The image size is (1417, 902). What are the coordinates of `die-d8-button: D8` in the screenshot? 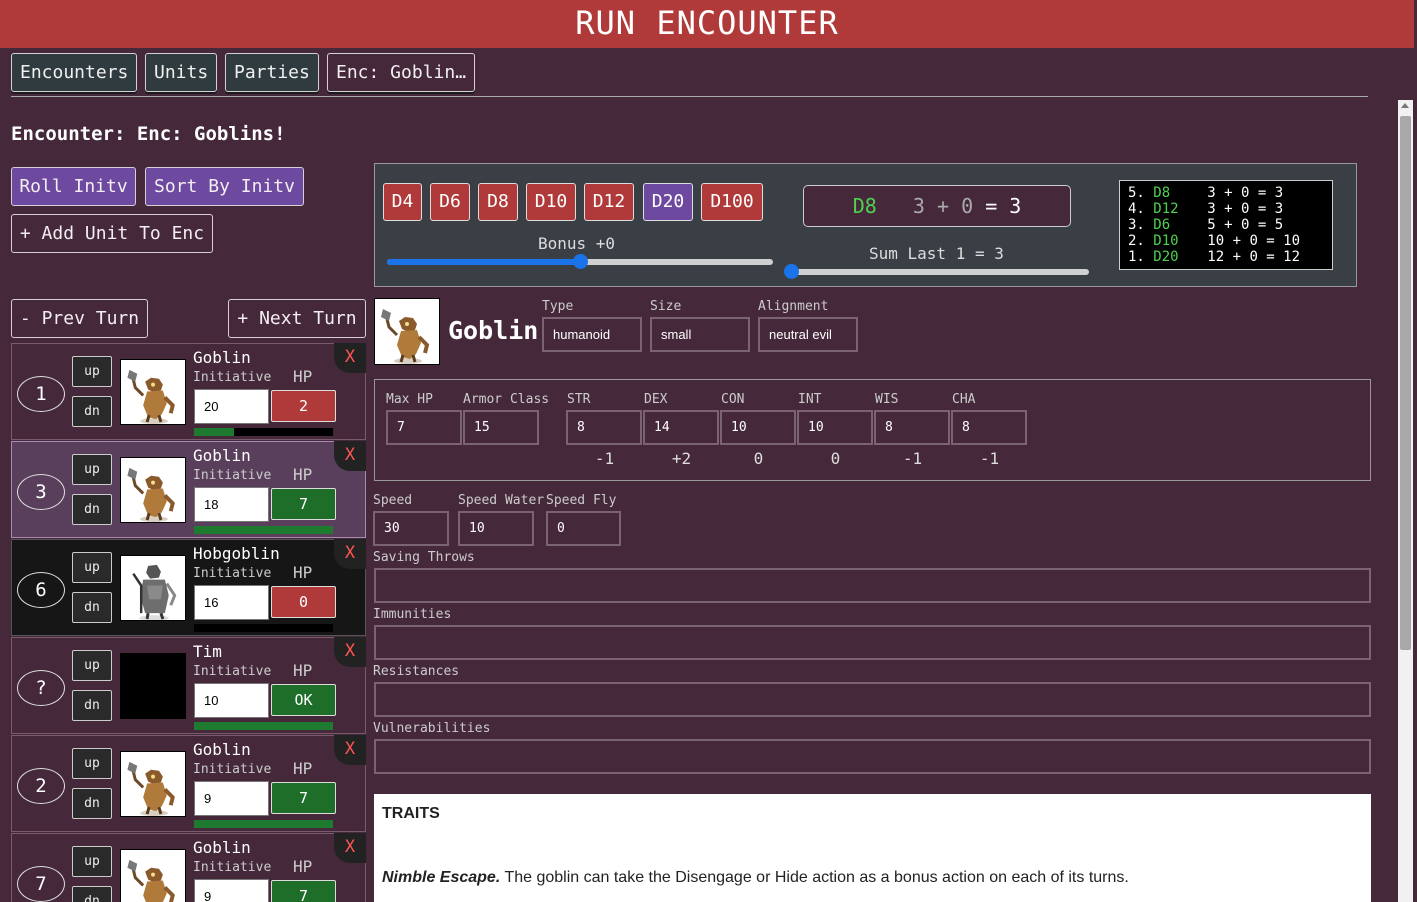 It's located at (498, 202).